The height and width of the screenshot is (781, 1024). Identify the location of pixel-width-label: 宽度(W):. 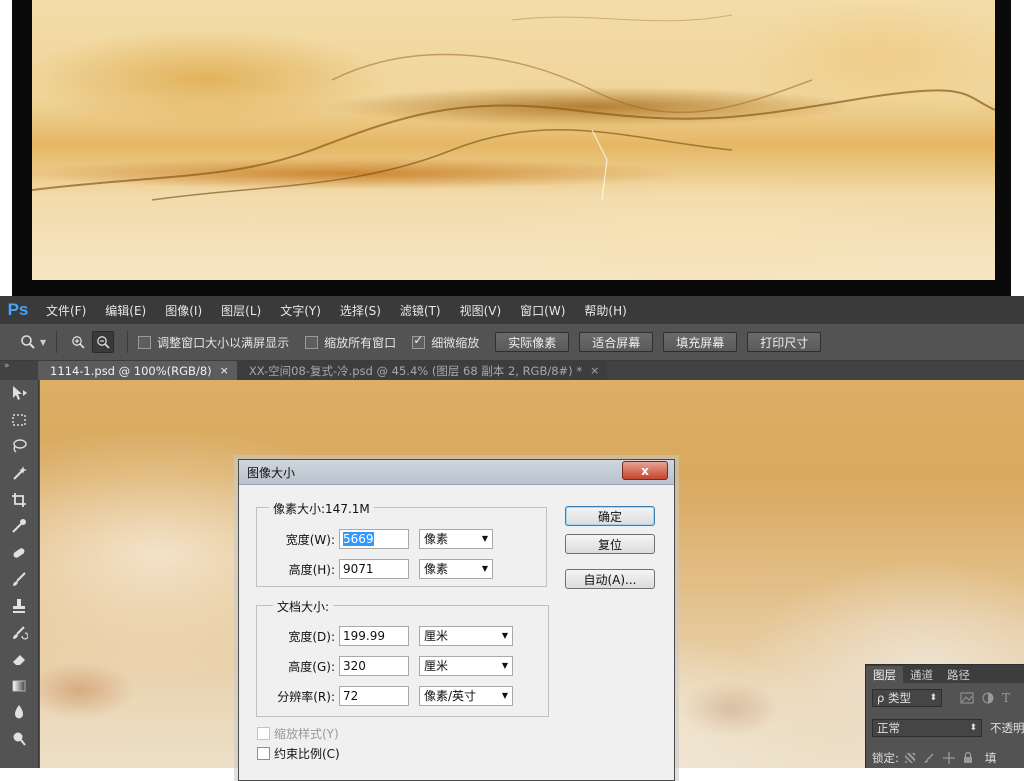
(310, 539).